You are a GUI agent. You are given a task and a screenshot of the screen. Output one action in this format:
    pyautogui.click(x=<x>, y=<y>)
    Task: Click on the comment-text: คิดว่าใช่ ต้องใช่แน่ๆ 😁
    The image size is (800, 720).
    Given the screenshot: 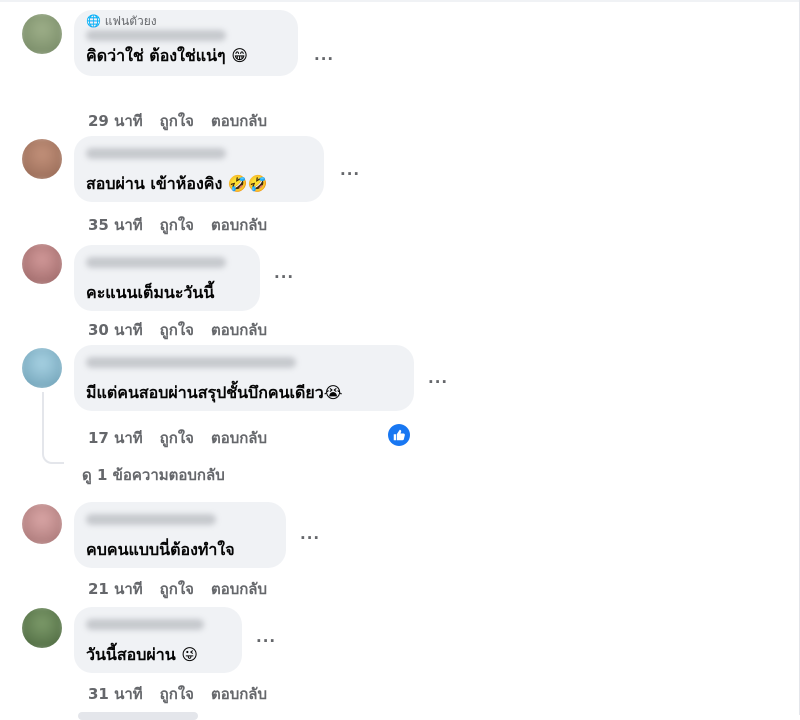 What is the action you would take?
    pyautogui.click(x=167, y=55)
    